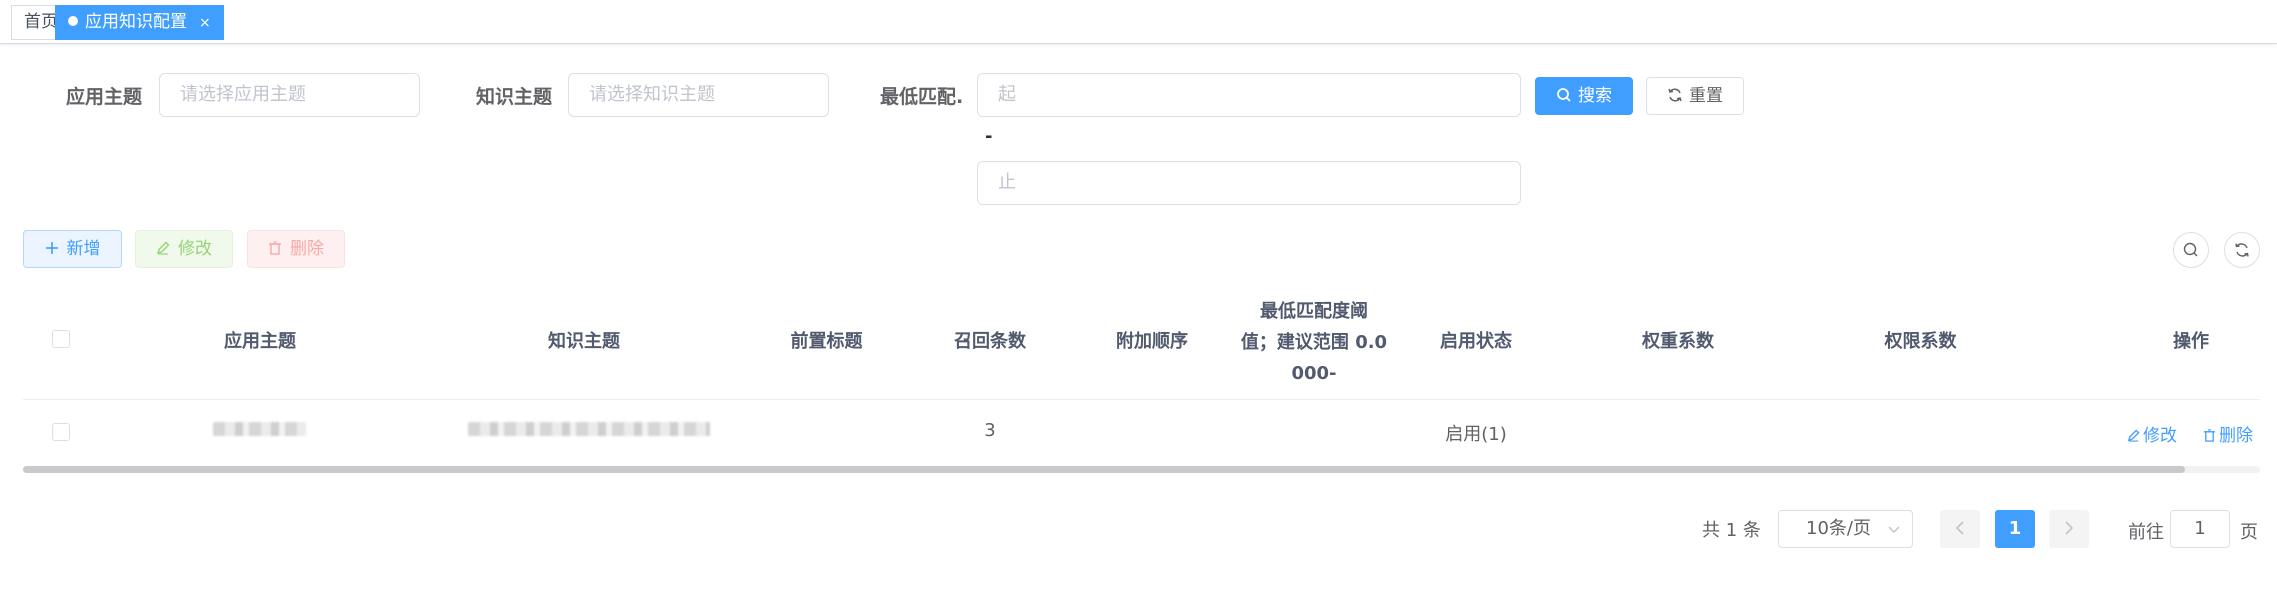 The height and width of the screenshot is (608, 2277). Describe the element at coordinates (1731, 530) in the screenshot. I see `pagination-total: 共 1 条` at that location.